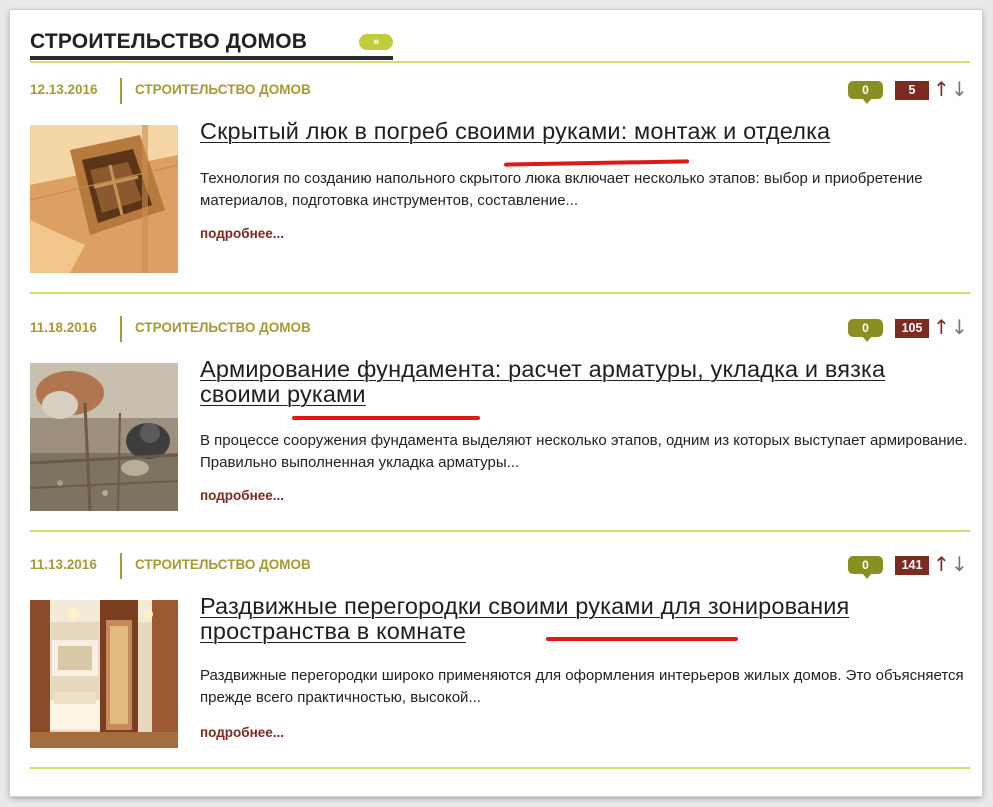 The height and width of the screenshot is (807, 993). I want to click on section-title-underline, so click(211, 58).